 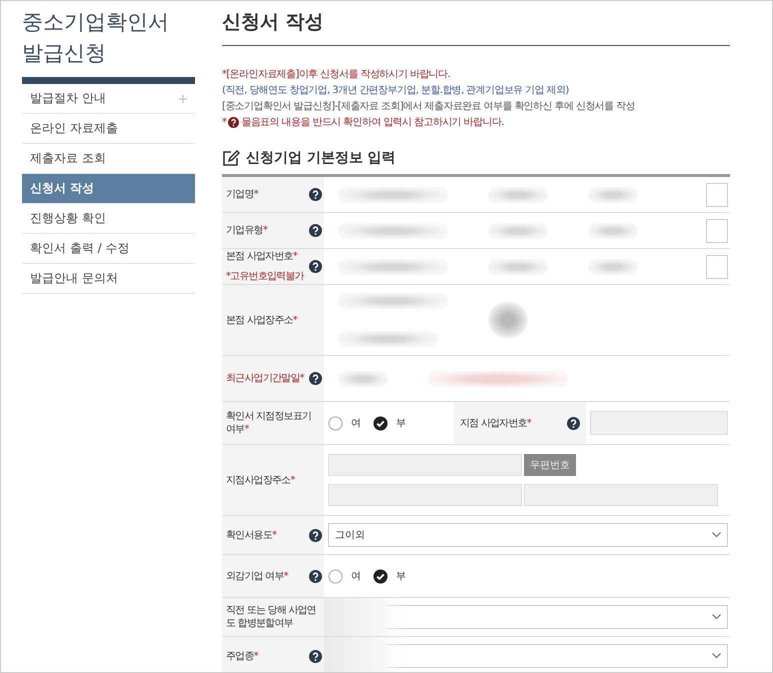 I want to click on field-label: 주업종*, so click(x=242, y=656).